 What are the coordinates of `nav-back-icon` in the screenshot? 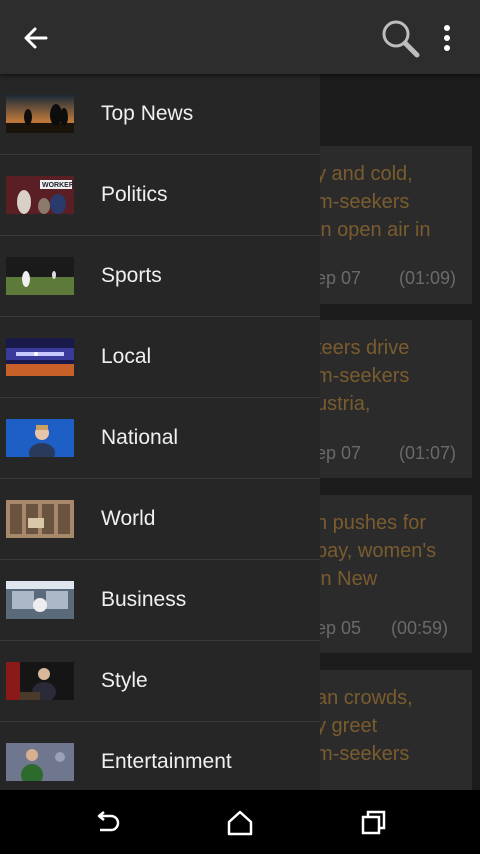 It's located at (107, 823).